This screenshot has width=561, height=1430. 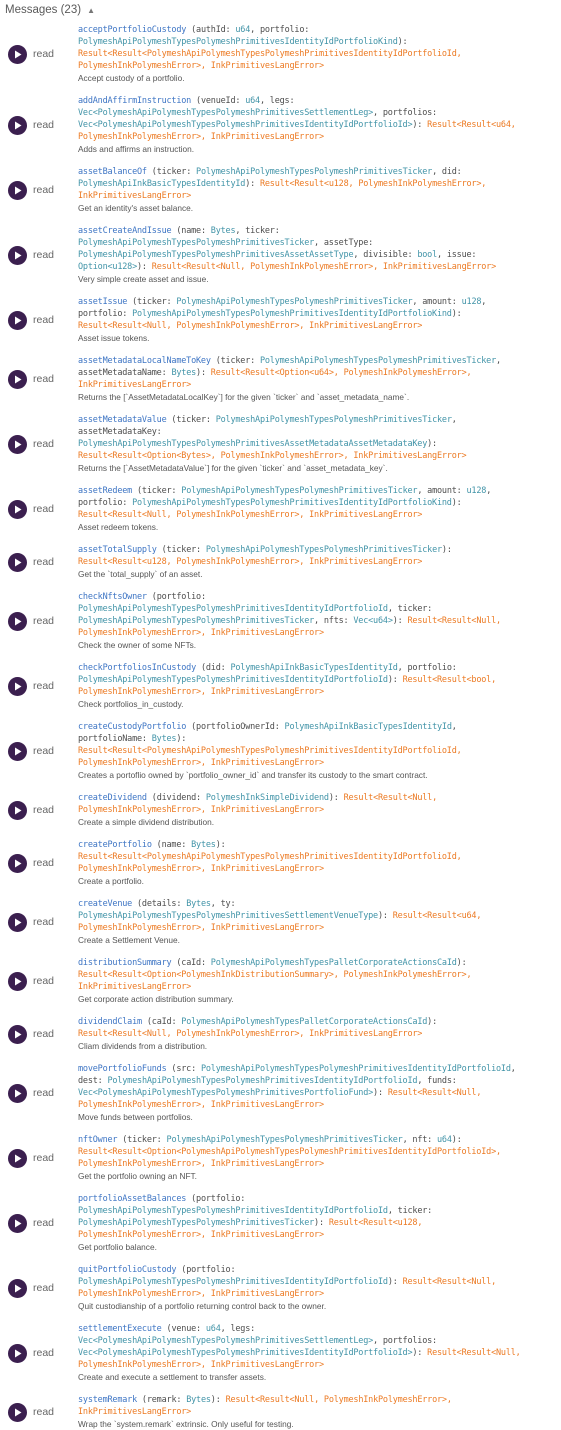 I want to click on signature-text: , ty:, so click(x=223, y=904).